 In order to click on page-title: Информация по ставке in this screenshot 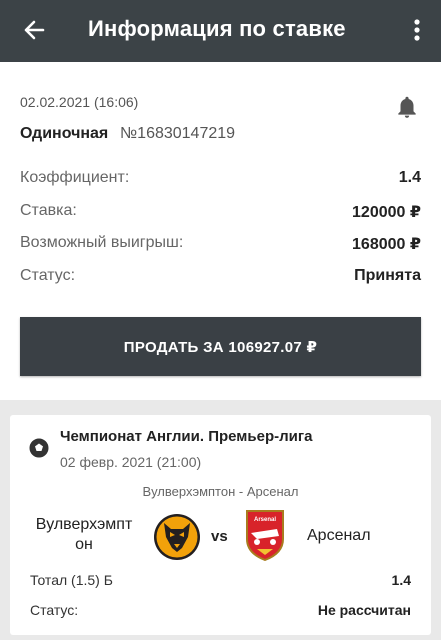, I will do `click(217, 28)`.